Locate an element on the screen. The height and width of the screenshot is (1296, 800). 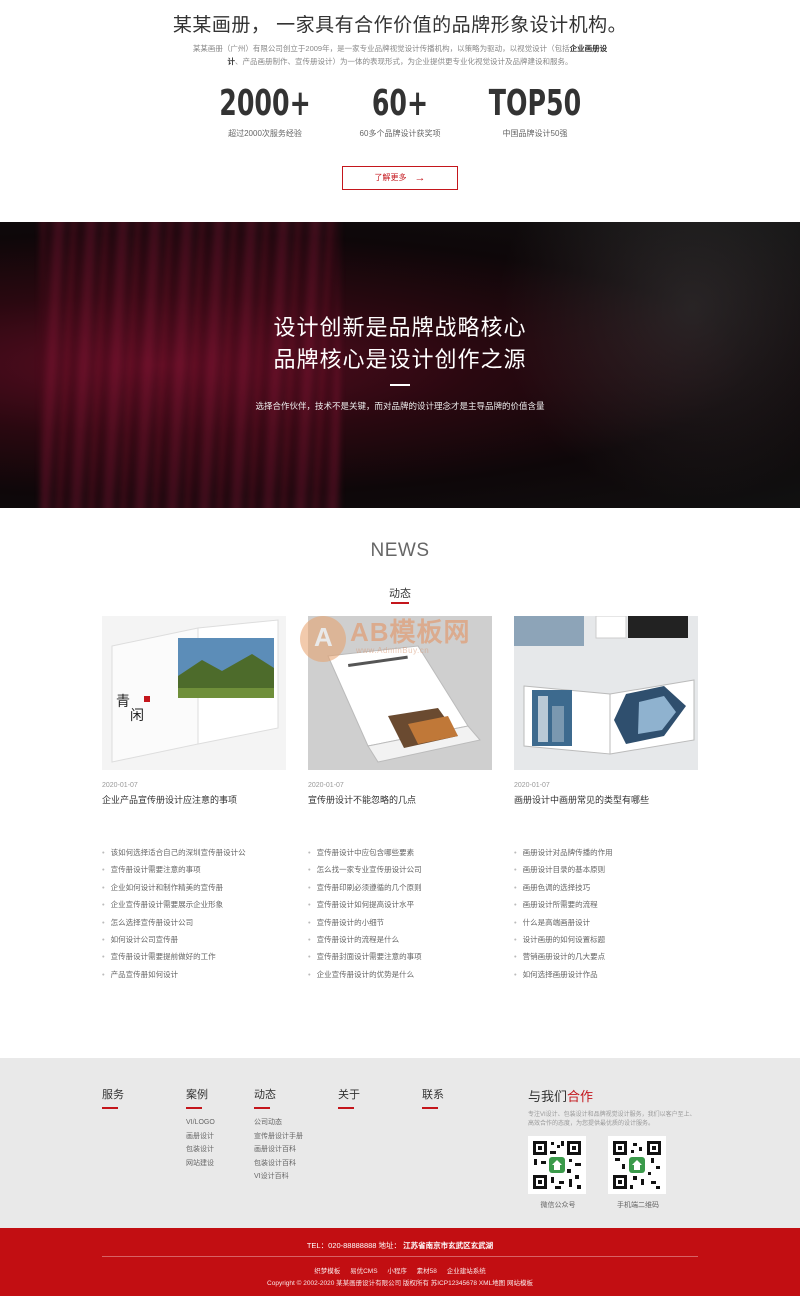
news-card-image is located at coordinates (606, 693).